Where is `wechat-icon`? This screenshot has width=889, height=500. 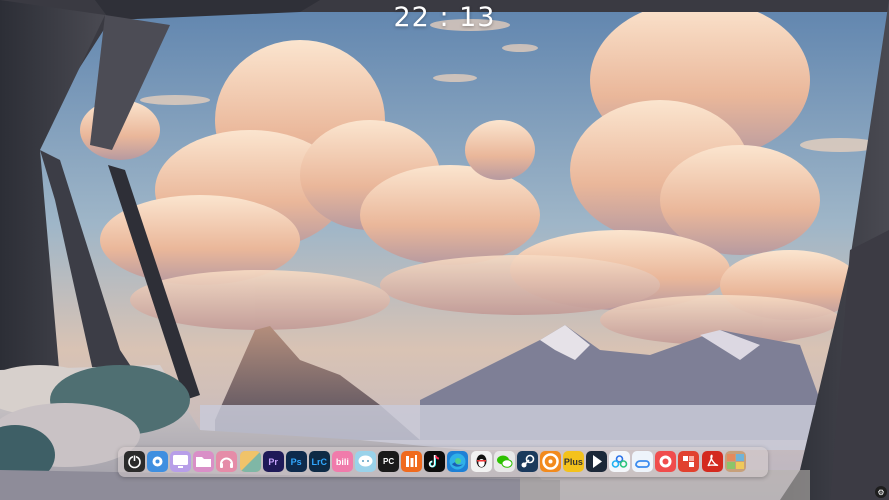 wechat-icon is located at coordinates (504, 461).